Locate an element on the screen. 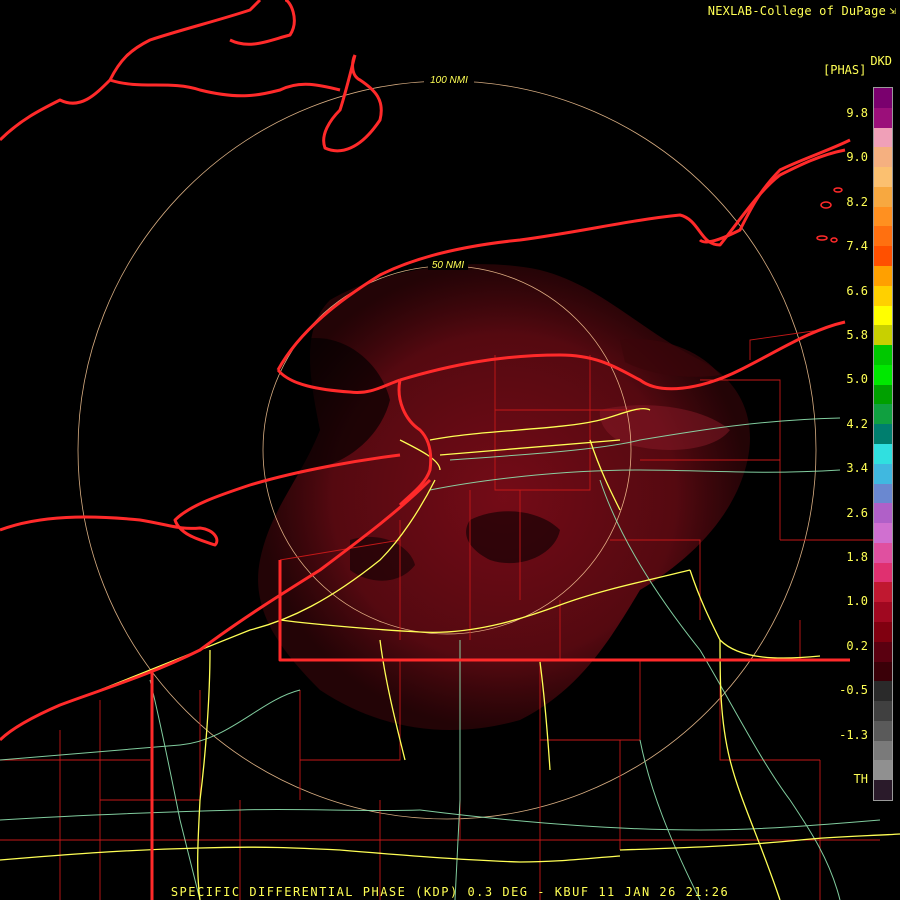 The width and height of the screenshot is (900, 900). color-scale-bar is located at coordinates (883, 444).